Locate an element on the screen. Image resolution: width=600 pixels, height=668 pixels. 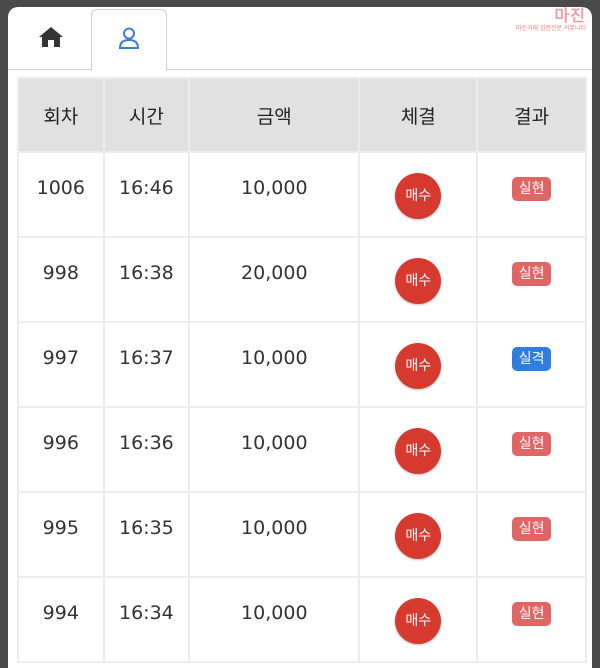
header-trade: 체결 is located at coordinates (418, 115).